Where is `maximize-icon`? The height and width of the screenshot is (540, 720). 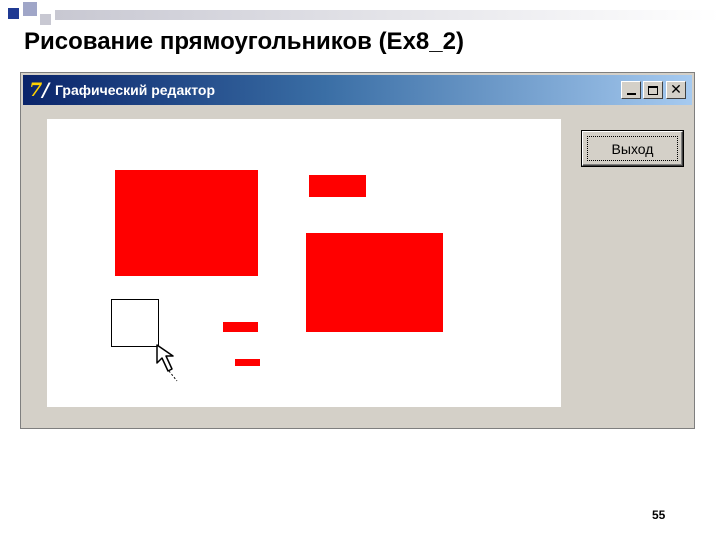
maximize-icon is located at coordinates (653, 90).